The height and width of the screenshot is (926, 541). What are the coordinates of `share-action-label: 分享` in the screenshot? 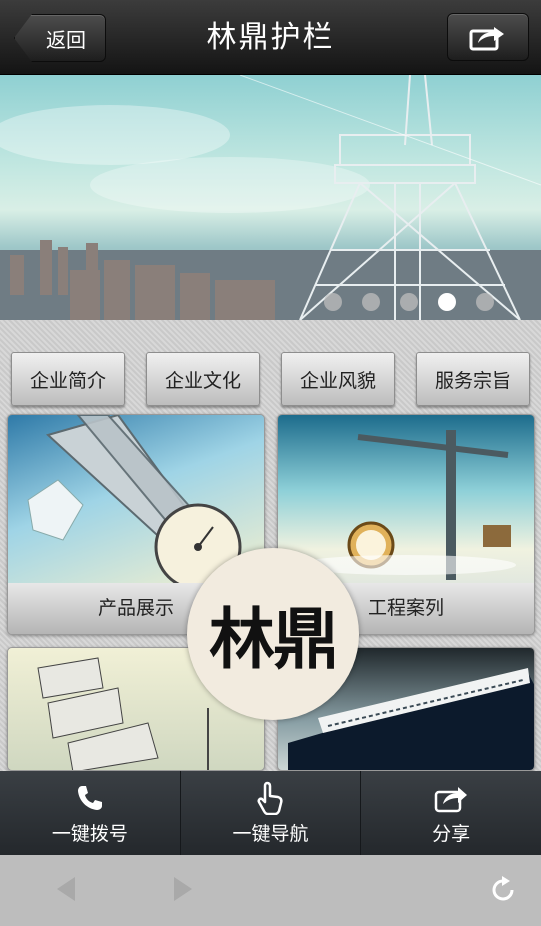 It's located at (451, 833).